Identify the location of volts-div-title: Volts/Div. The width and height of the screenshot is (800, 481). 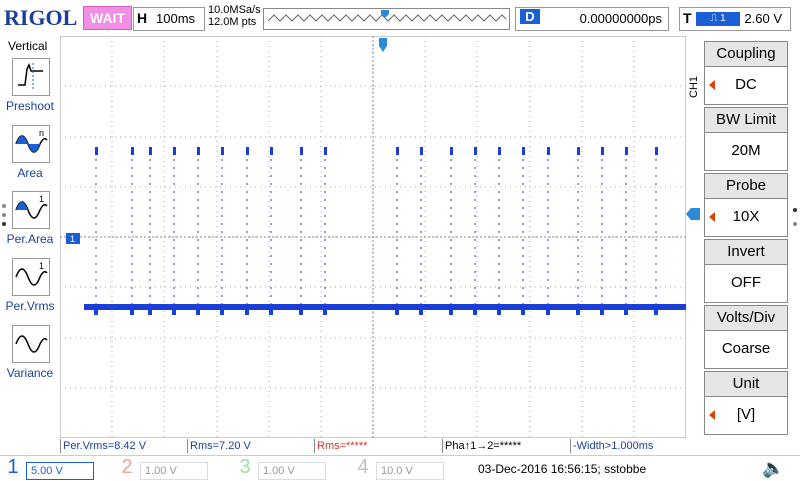
(746, 318).